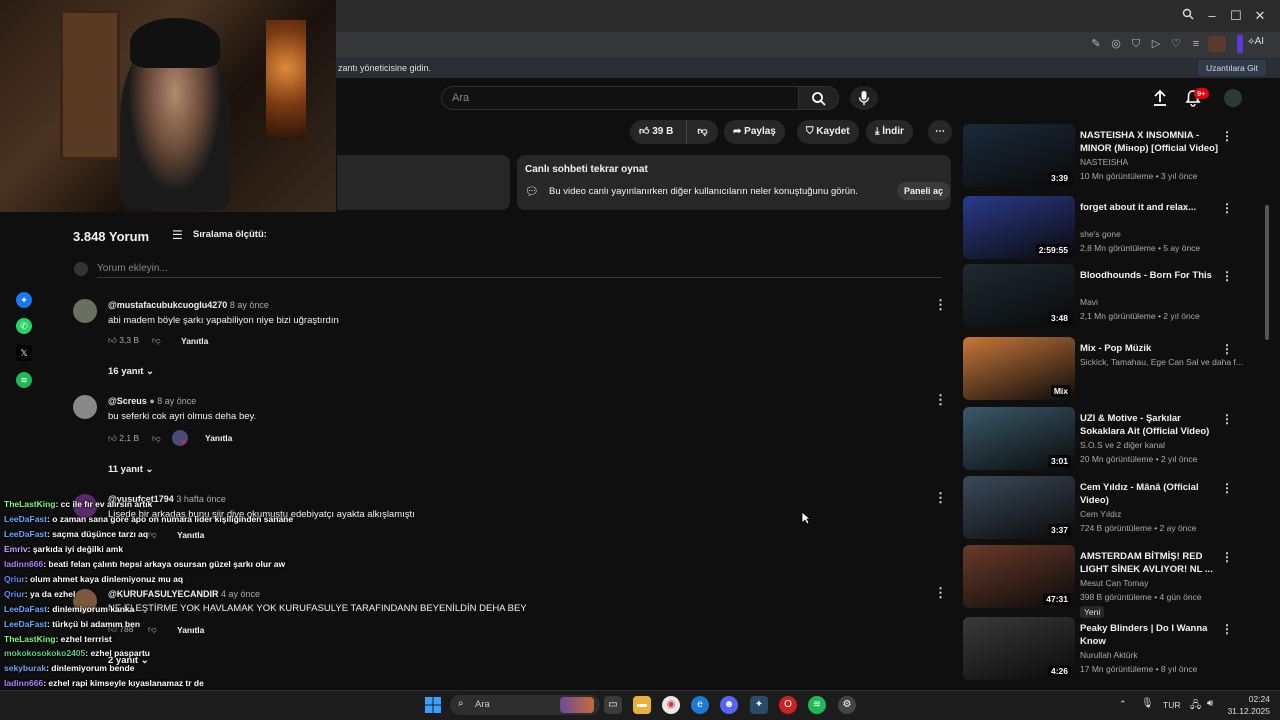  I want to click on microphone-icon: 🎙︎, so click(1147, 703).